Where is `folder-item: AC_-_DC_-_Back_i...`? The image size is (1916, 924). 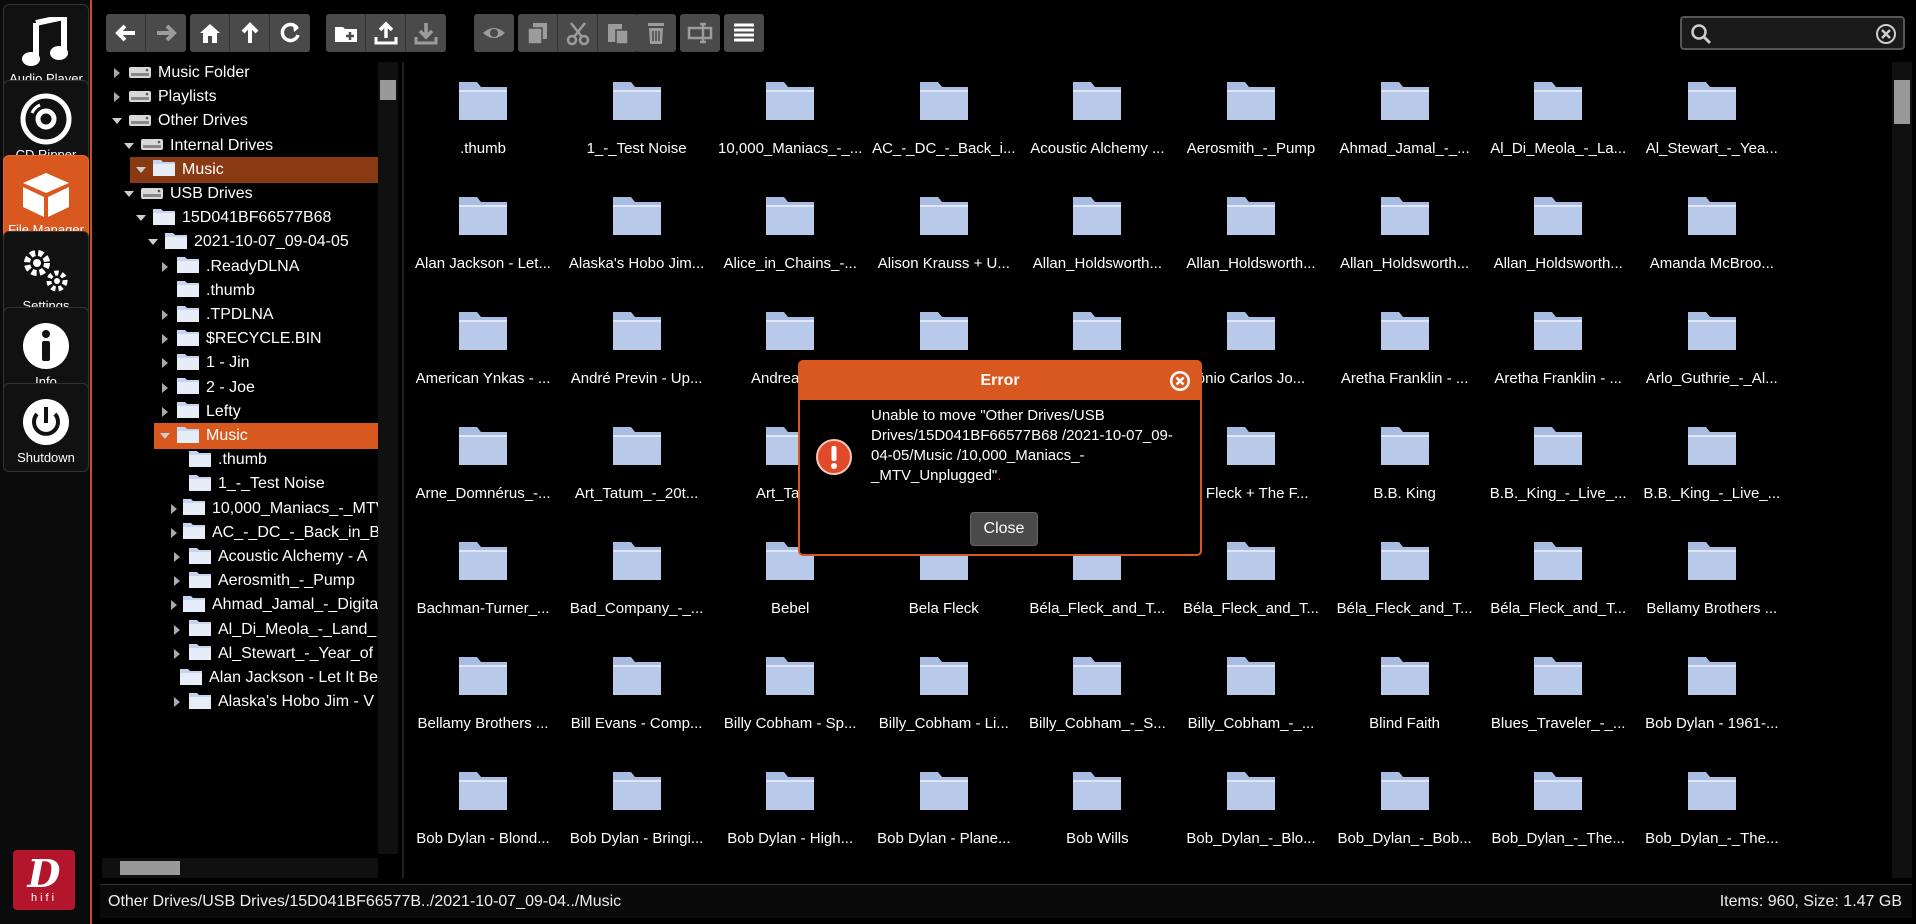
folder-item: AC_-_DC_-_Back_i... is located at coordinates (944, 111).